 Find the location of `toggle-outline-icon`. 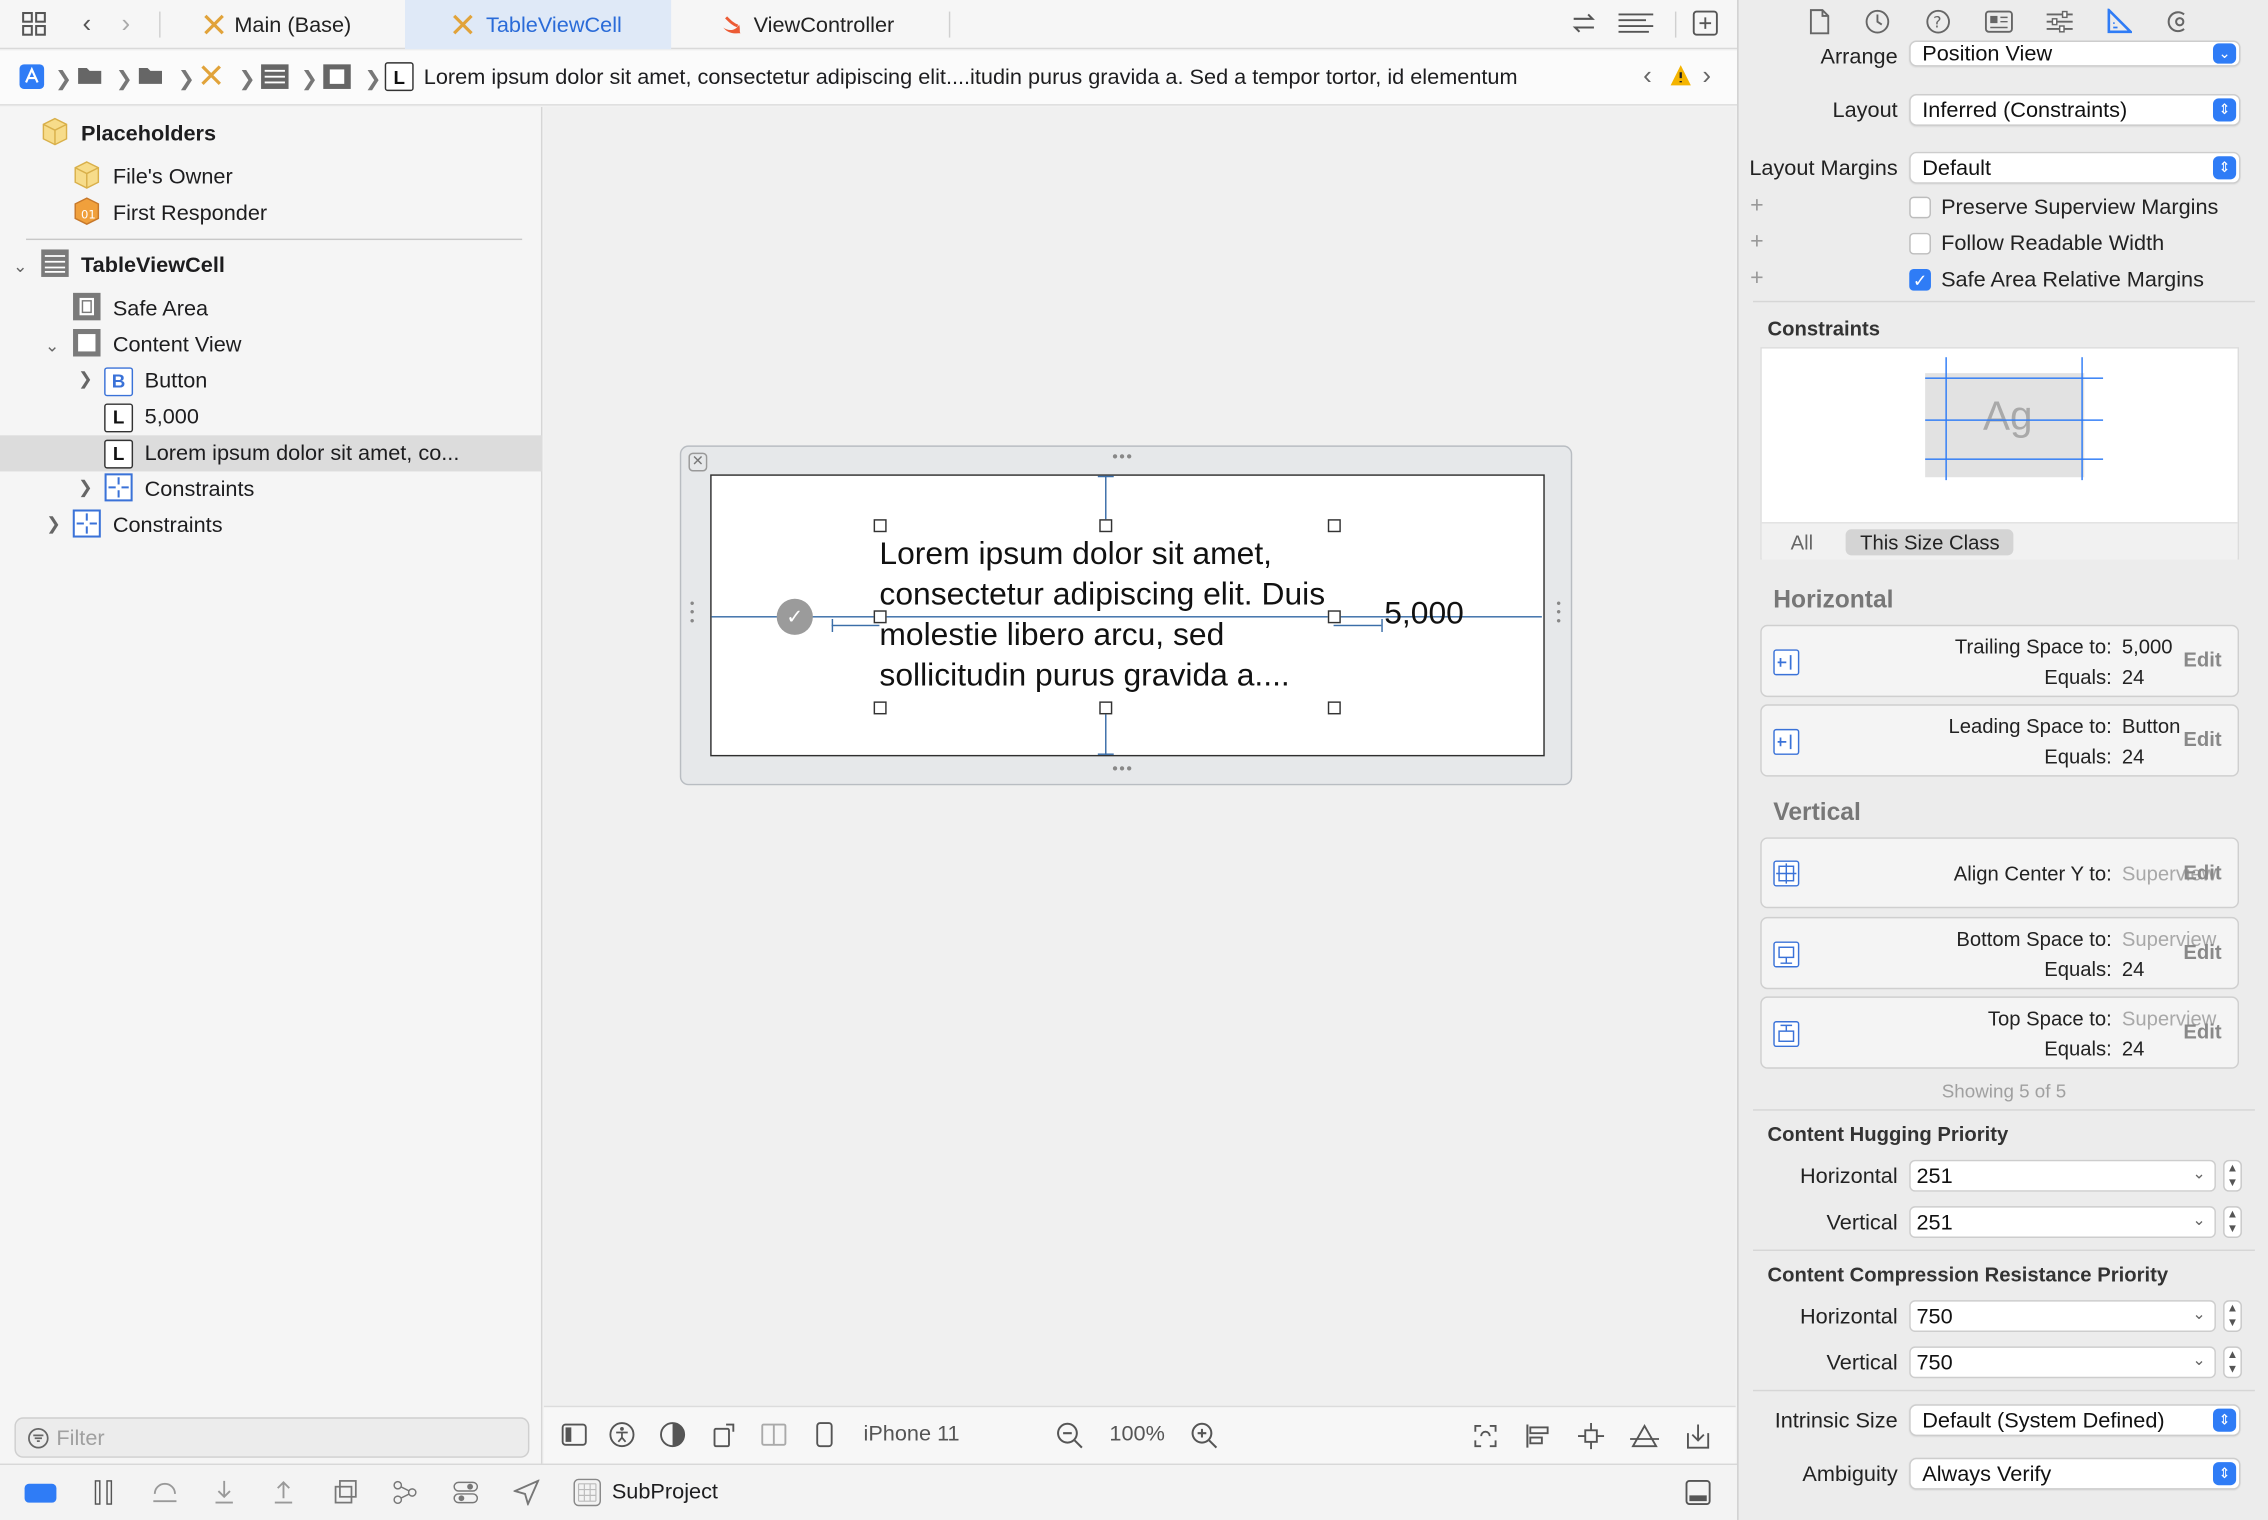

toggle-outline-icon is located at coordinates (574, 1438).